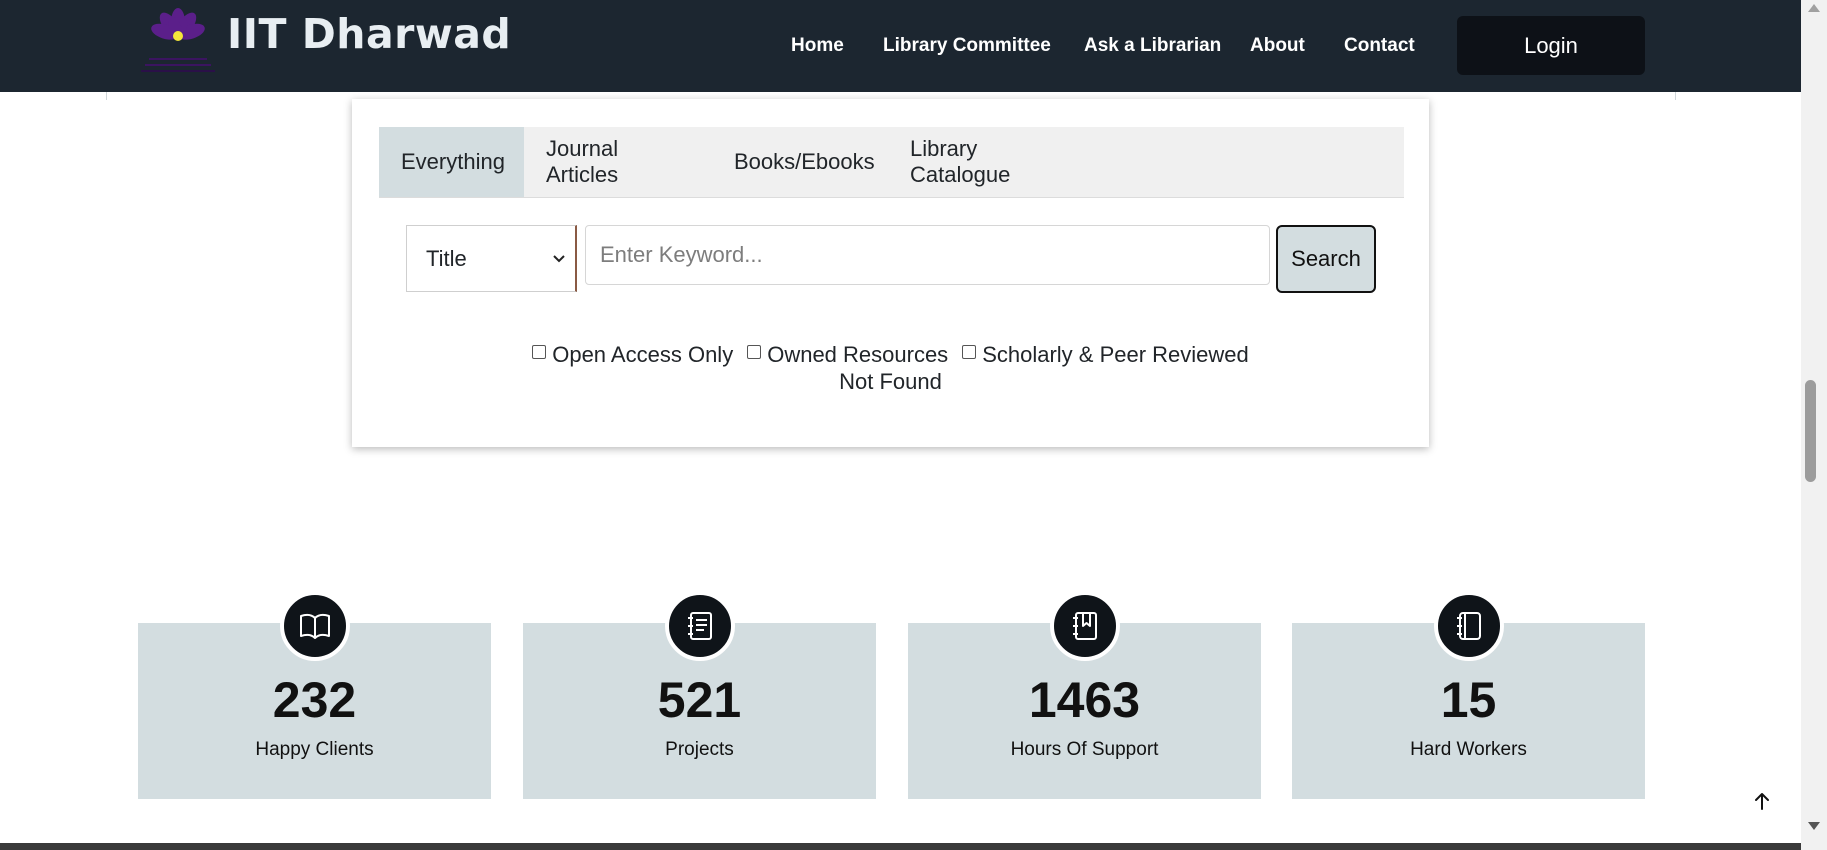 The image size is (1827, 850). I want to click on notebook-icon, so click(1468, 626).